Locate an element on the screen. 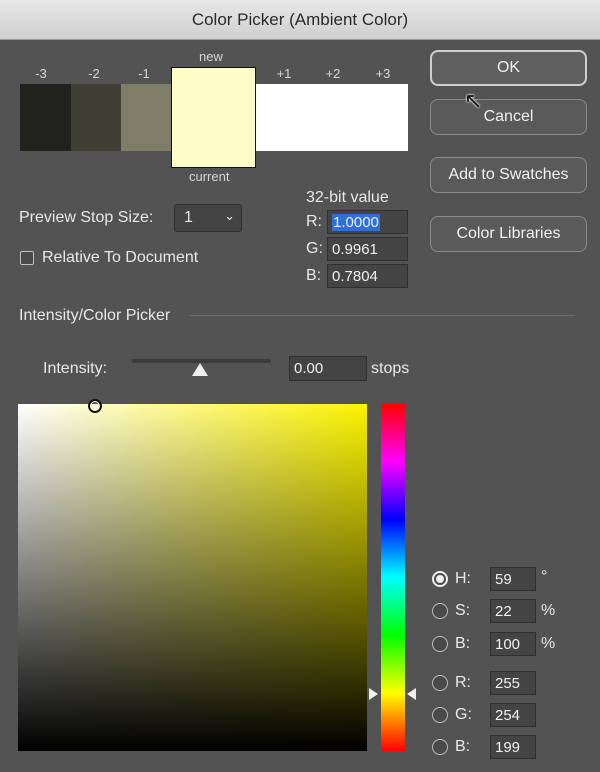 The width and height of the screenshot is (600, 772). value32-g-field: 0.9961 is located at coordinates (367, 249).